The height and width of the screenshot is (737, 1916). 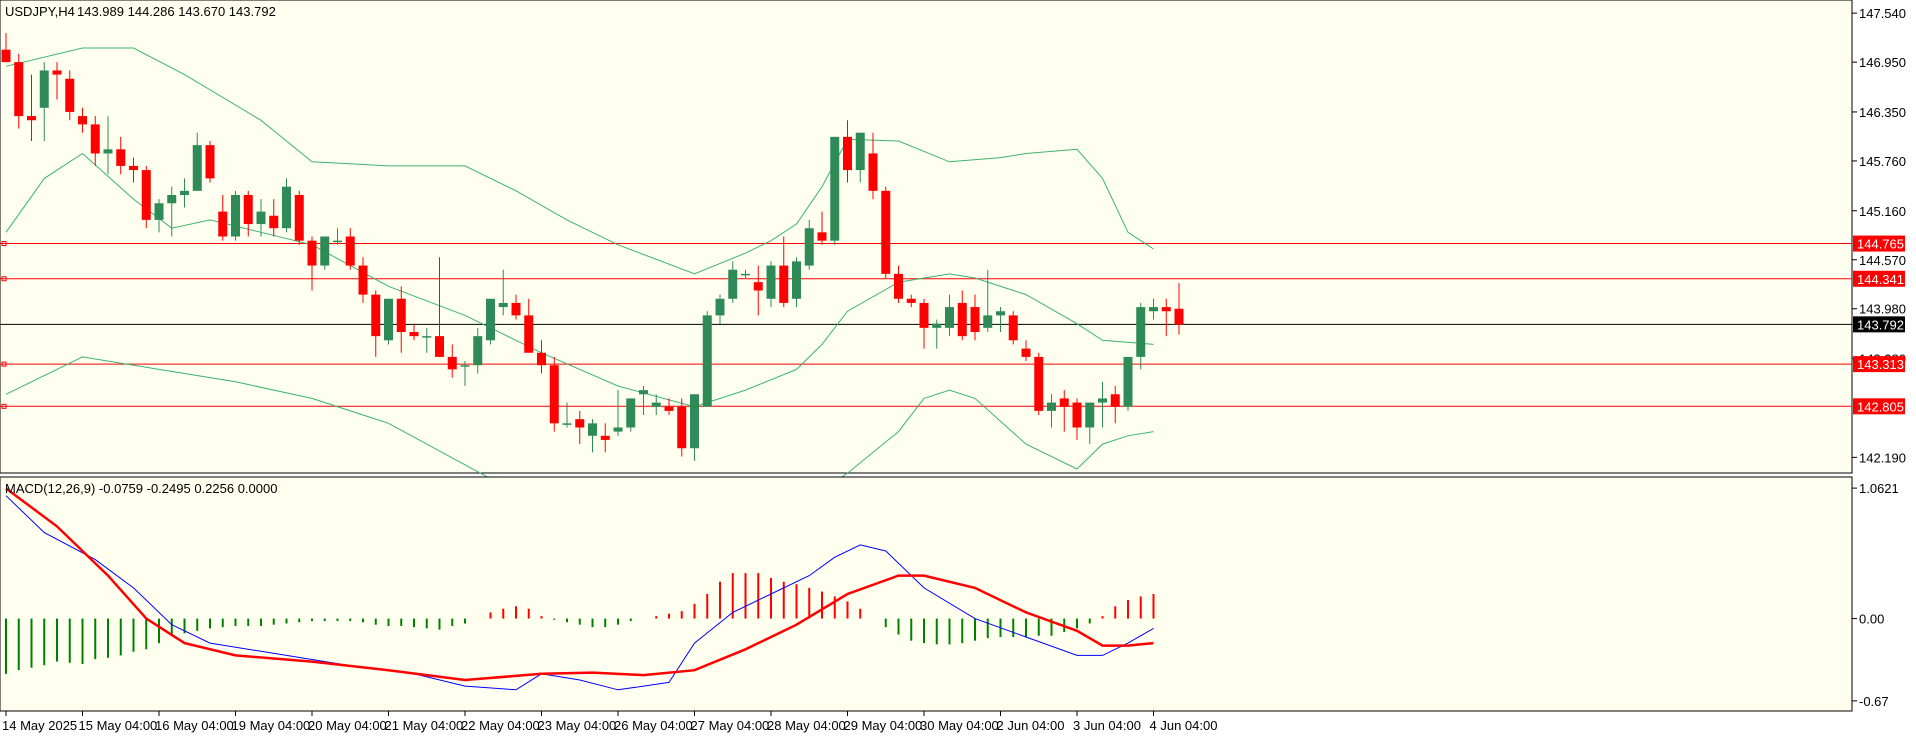 I want to click on time-axis-label: 29 May 04:00, so click(x=883, y=725).